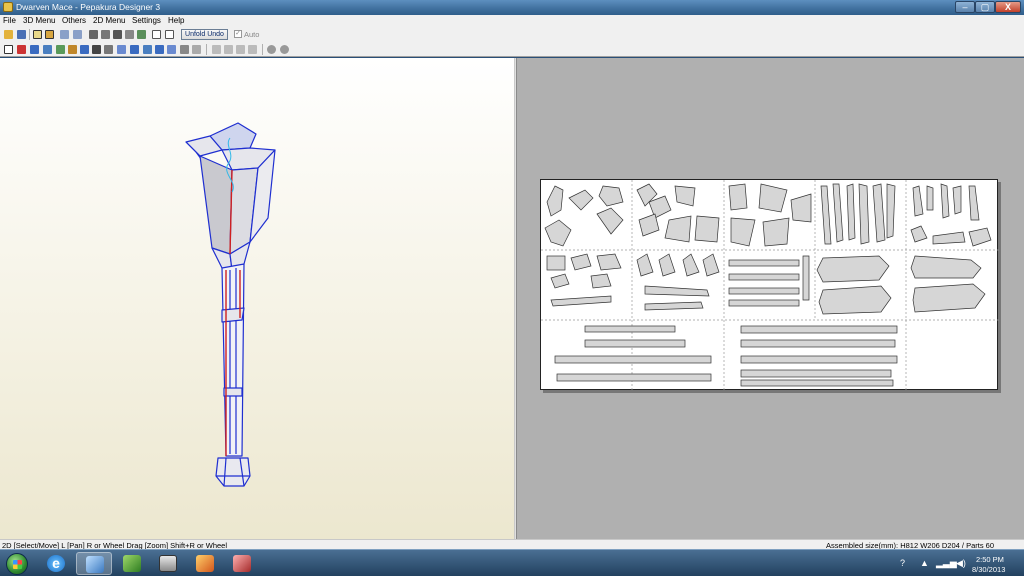 The width and height of the screenshot is (1024, 576). What do you see at coordinates (271, 49) in the screenshot?
I see `zoom-in-icon` at bounding box center [271, 49].